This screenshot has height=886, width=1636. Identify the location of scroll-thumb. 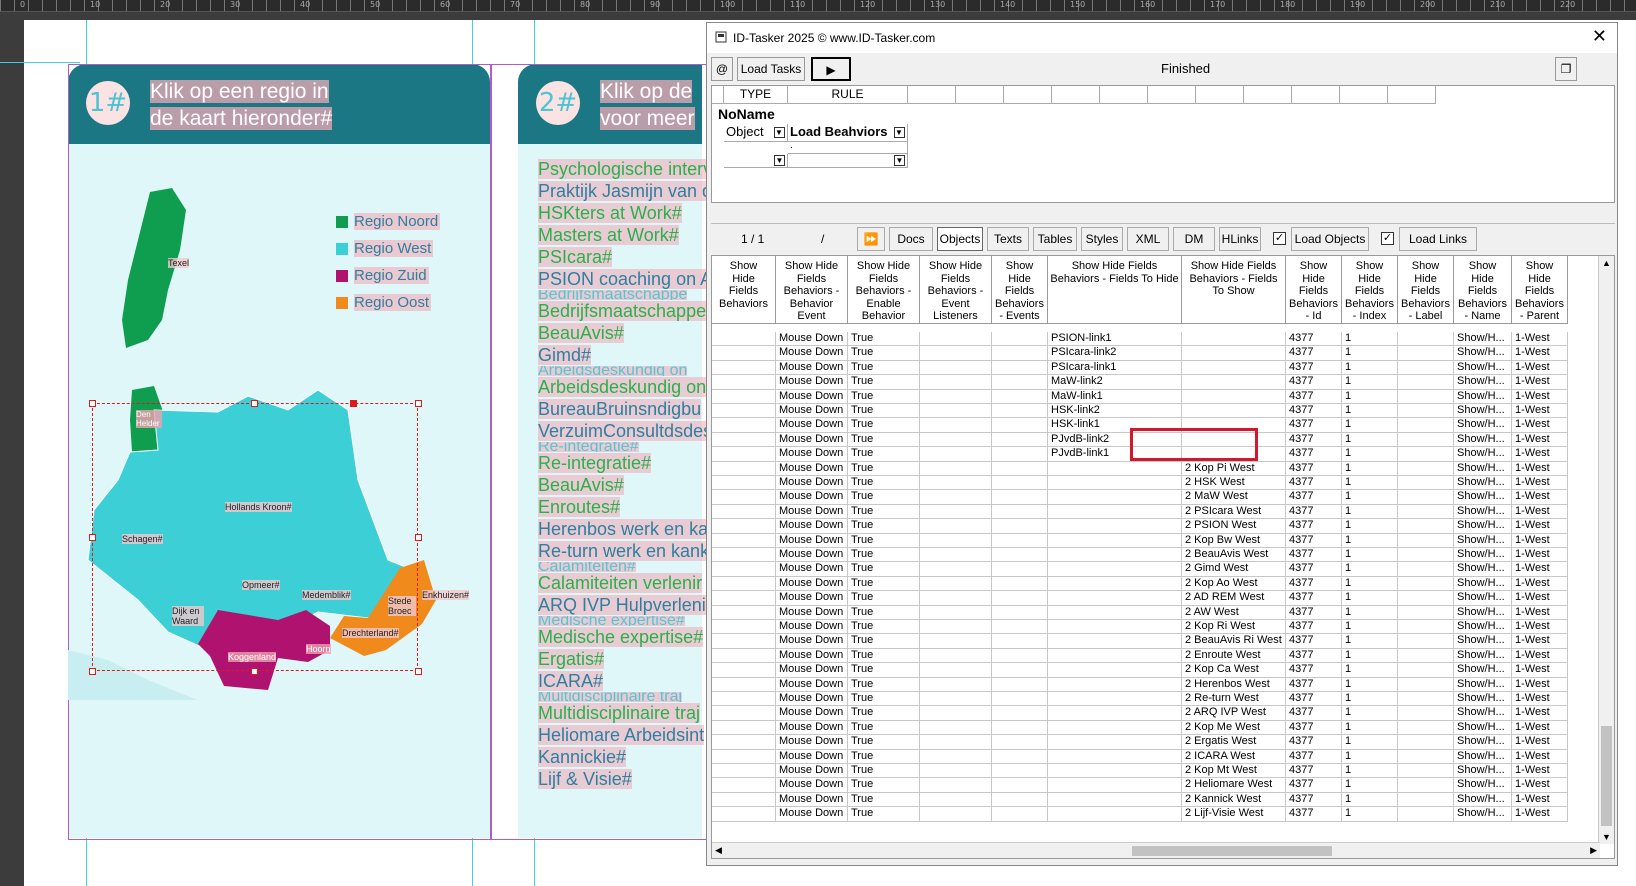
(1606, 776).